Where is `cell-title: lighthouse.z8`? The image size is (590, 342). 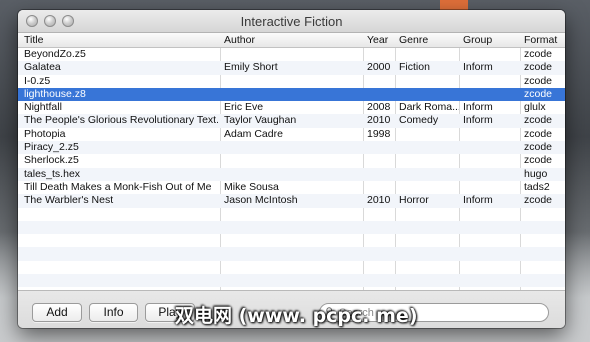
cell-title: lighthouse.z8 is located at coordinates (55, 93).